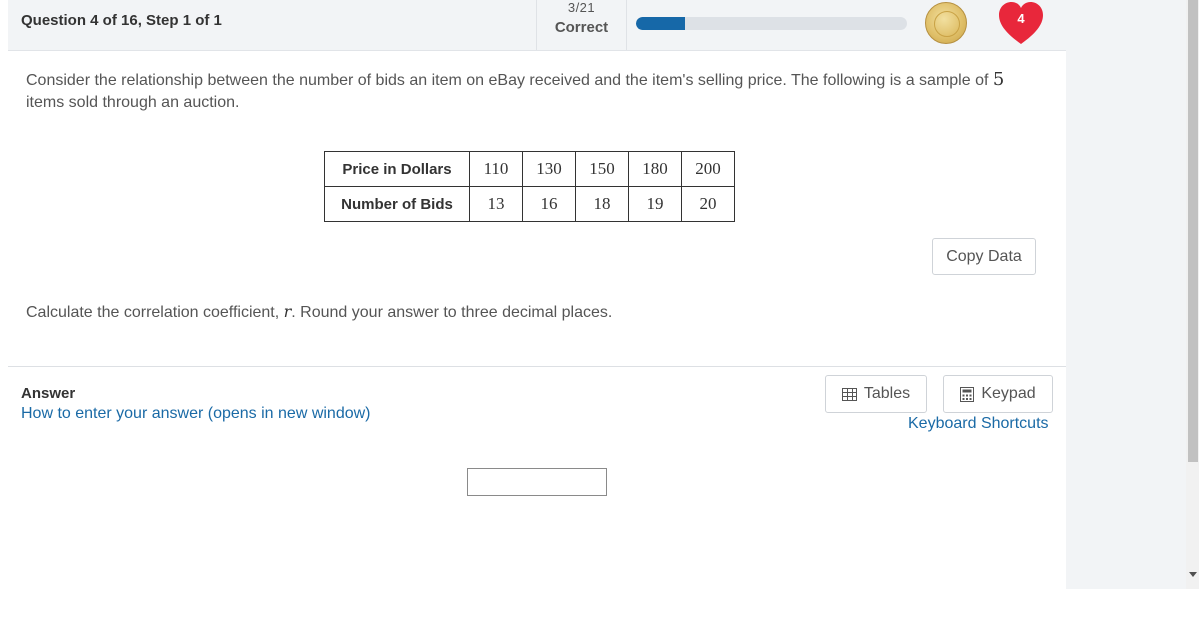 The height and width of the screenshot is (617, 1199). What do you see at coordinates (655, 169) in the screenshot?
I see `table-cell: 180` at bounding box center [655, 169].